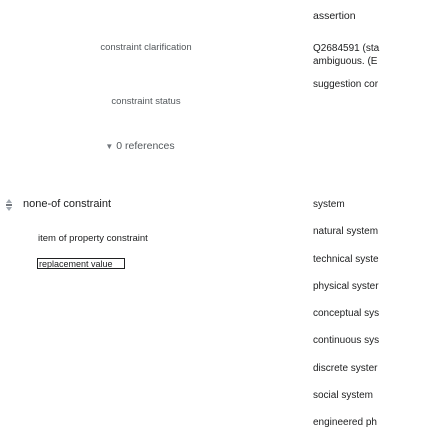  What do you see at coordinates (146, 101) in the screenshot?
I see `qualifier-label-status: constraint status` at bounding box center [146, 101].